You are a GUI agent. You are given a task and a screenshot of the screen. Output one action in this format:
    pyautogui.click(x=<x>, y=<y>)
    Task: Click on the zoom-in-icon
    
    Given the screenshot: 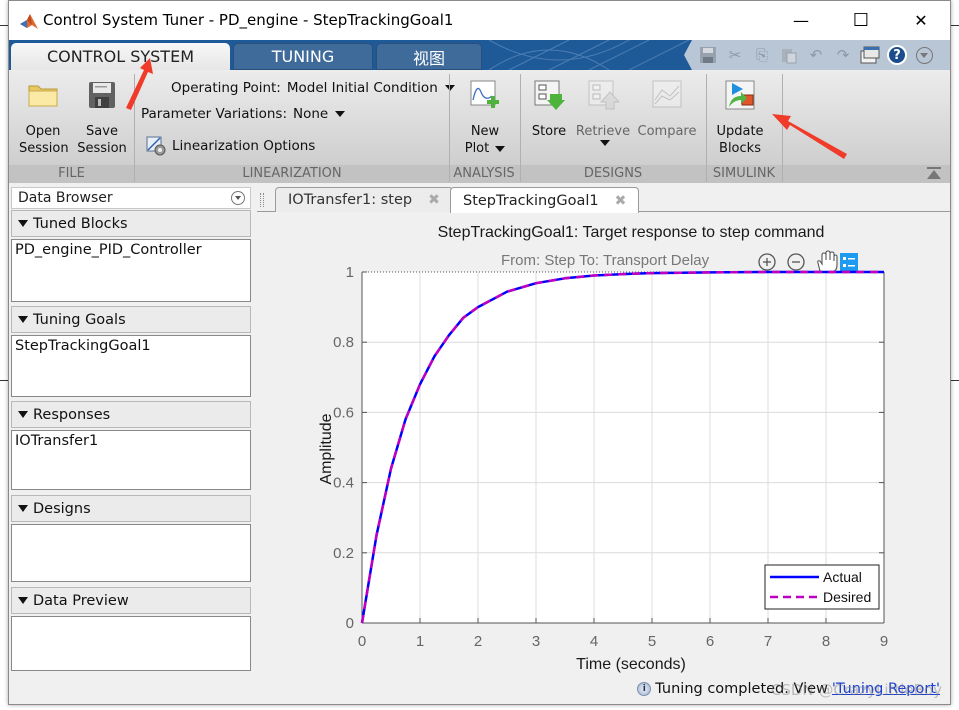 What is the action you would take?
    pyautogui.click(x=767, y=262)
    